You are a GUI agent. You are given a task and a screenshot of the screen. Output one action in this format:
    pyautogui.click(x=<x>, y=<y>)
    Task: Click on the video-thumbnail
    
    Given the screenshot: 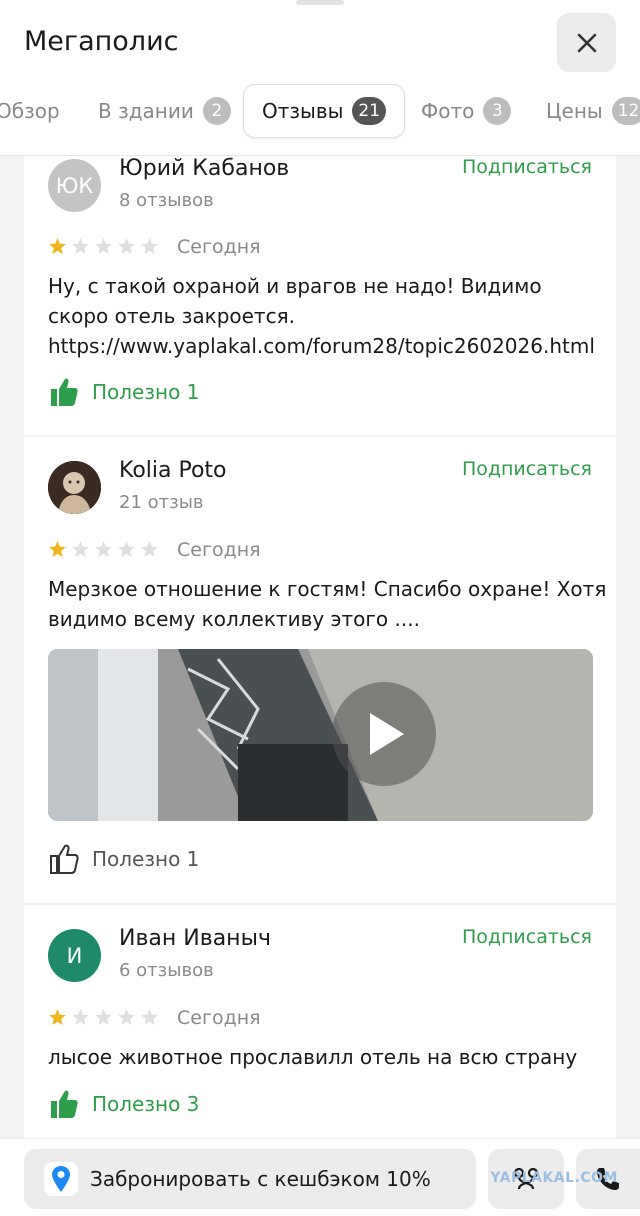 What is the action you would take?
    pyautogui.click(x=320, y=735)
    